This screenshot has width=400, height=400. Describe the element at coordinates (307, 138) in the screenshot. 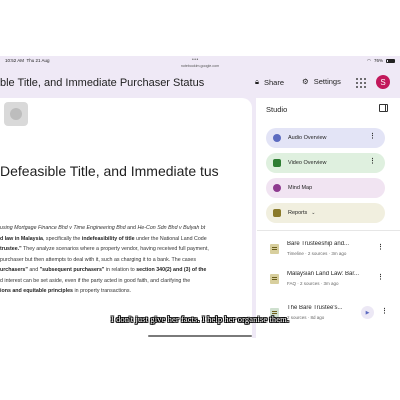

I see `audio-overview-label: Audio Overview` at that location.